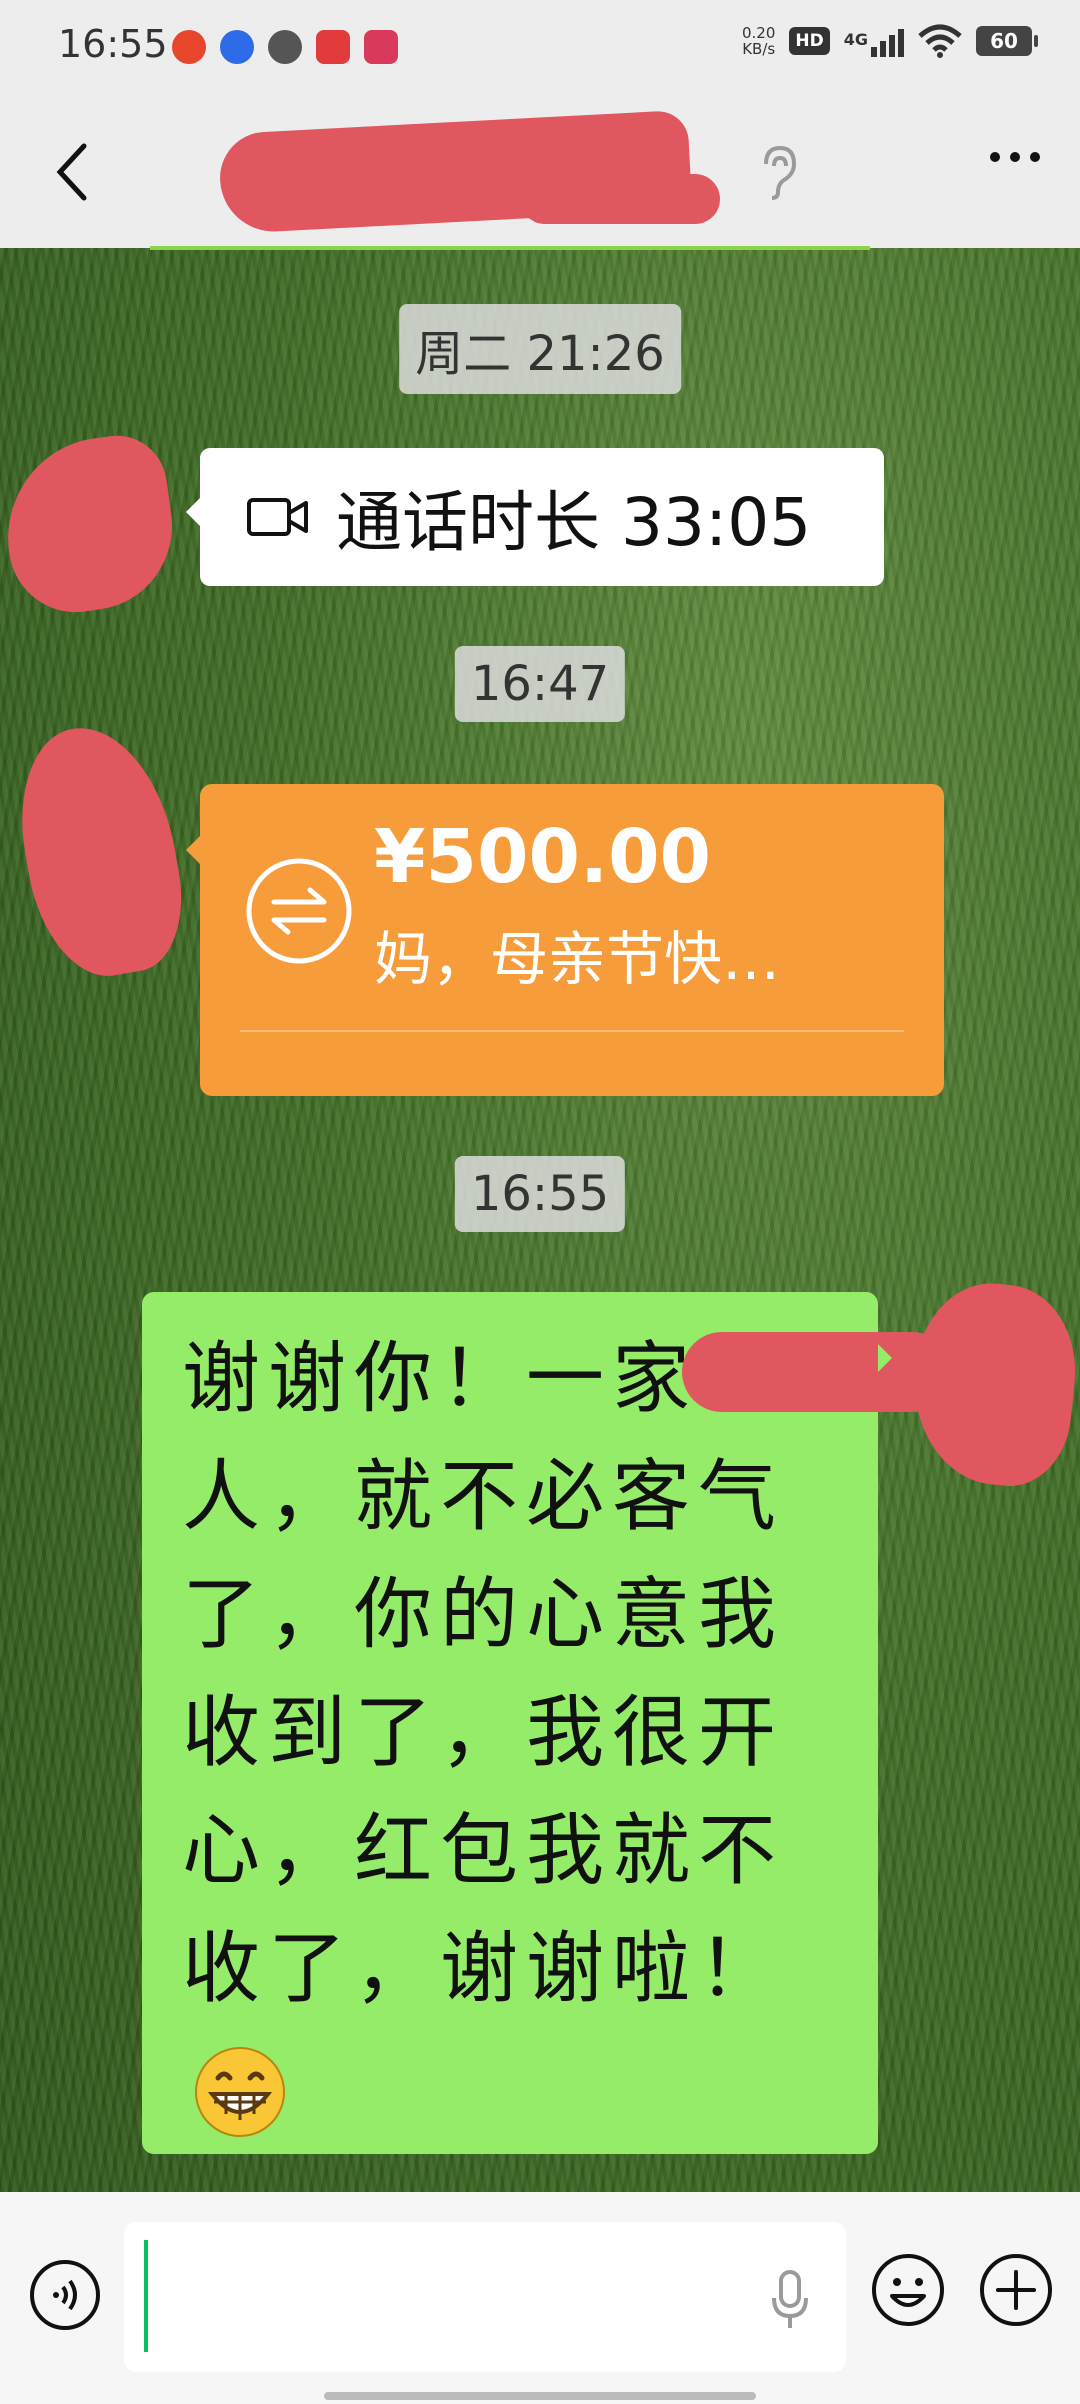  I want to click on status-time: 16:55, so click(113, 44).